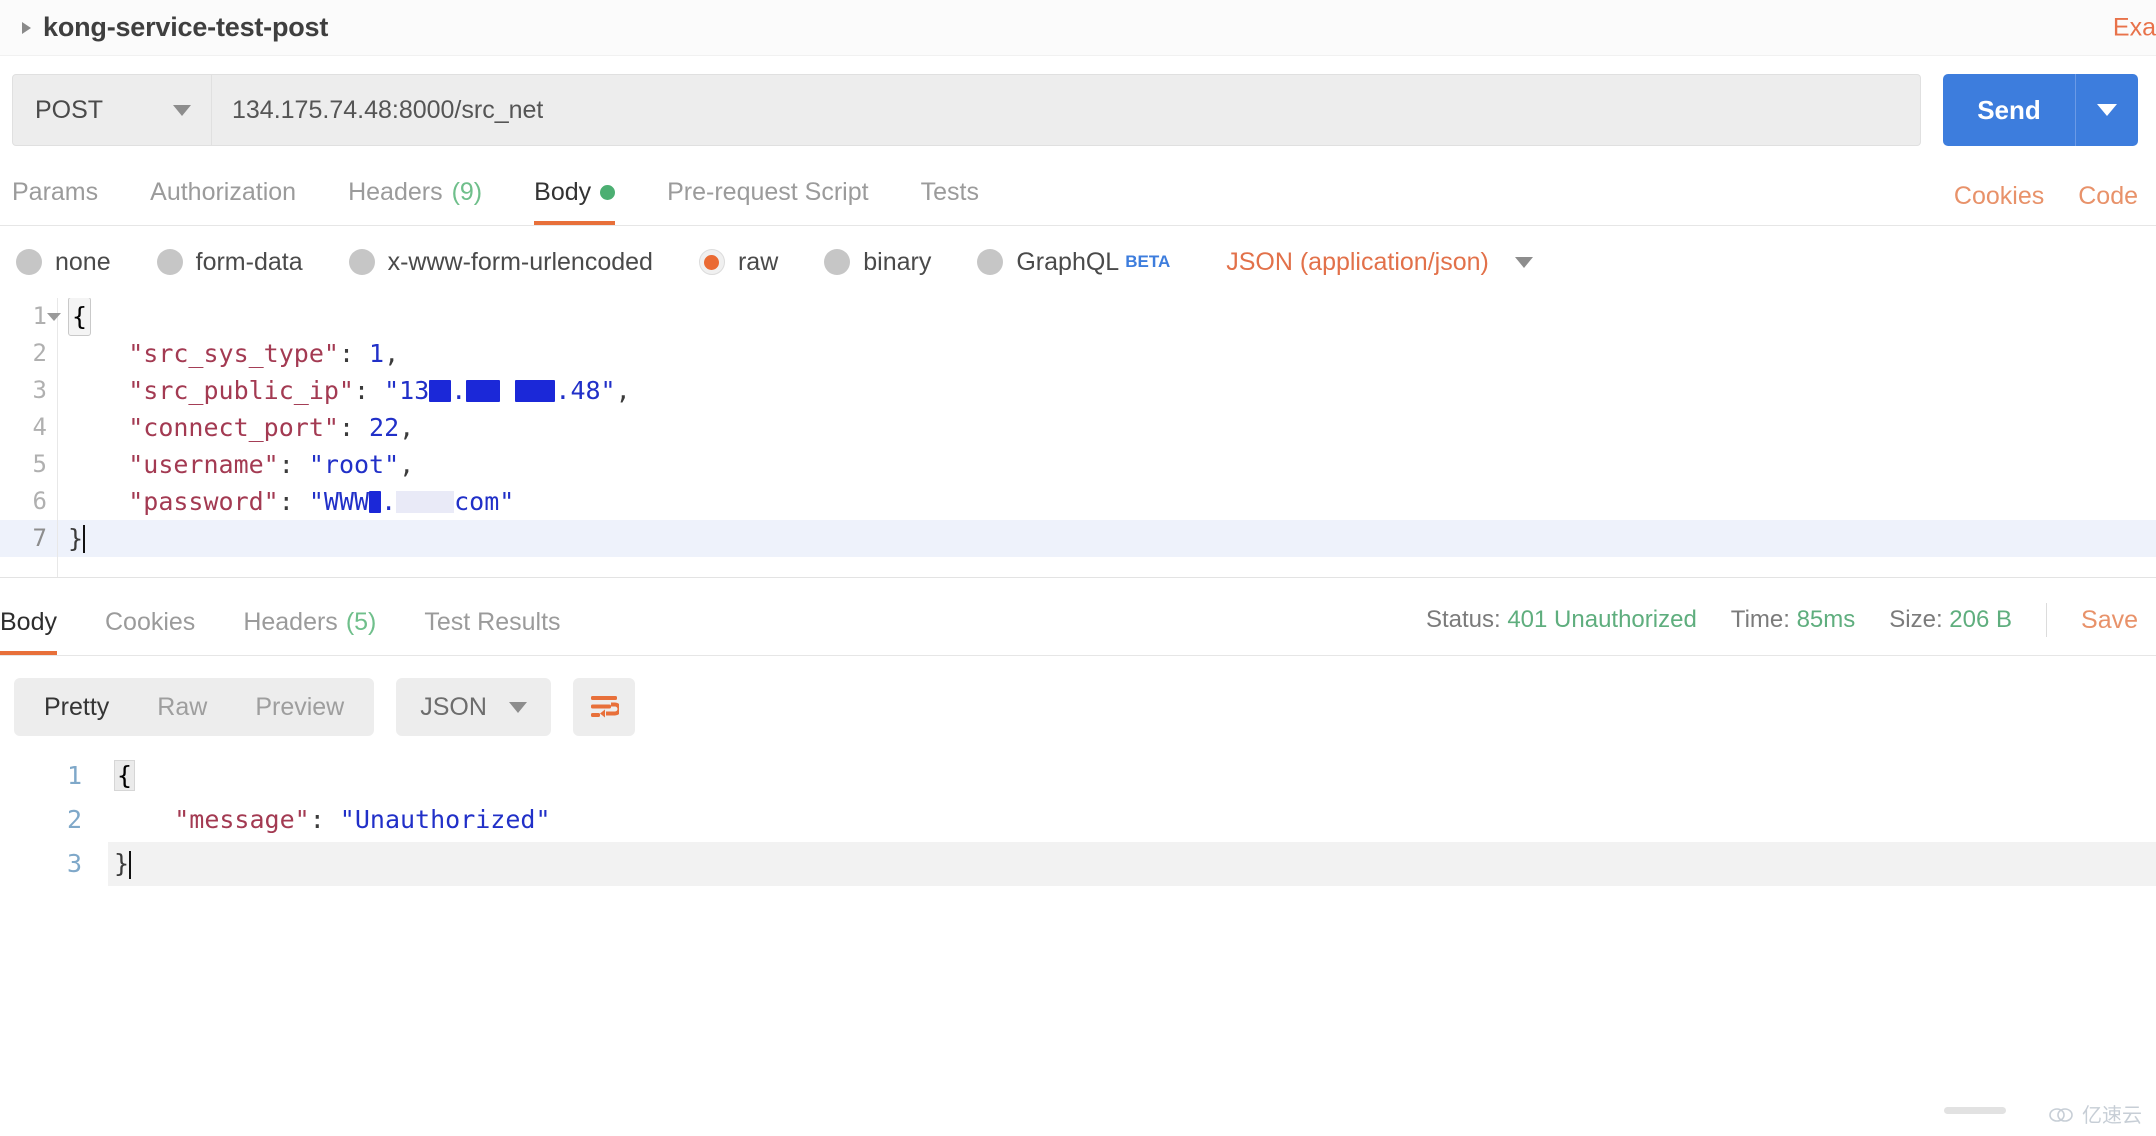  What do you see at coordinates (758, 261) in the screenshot?
I see `body-type-label: raw` at bounding box center [758, 261].